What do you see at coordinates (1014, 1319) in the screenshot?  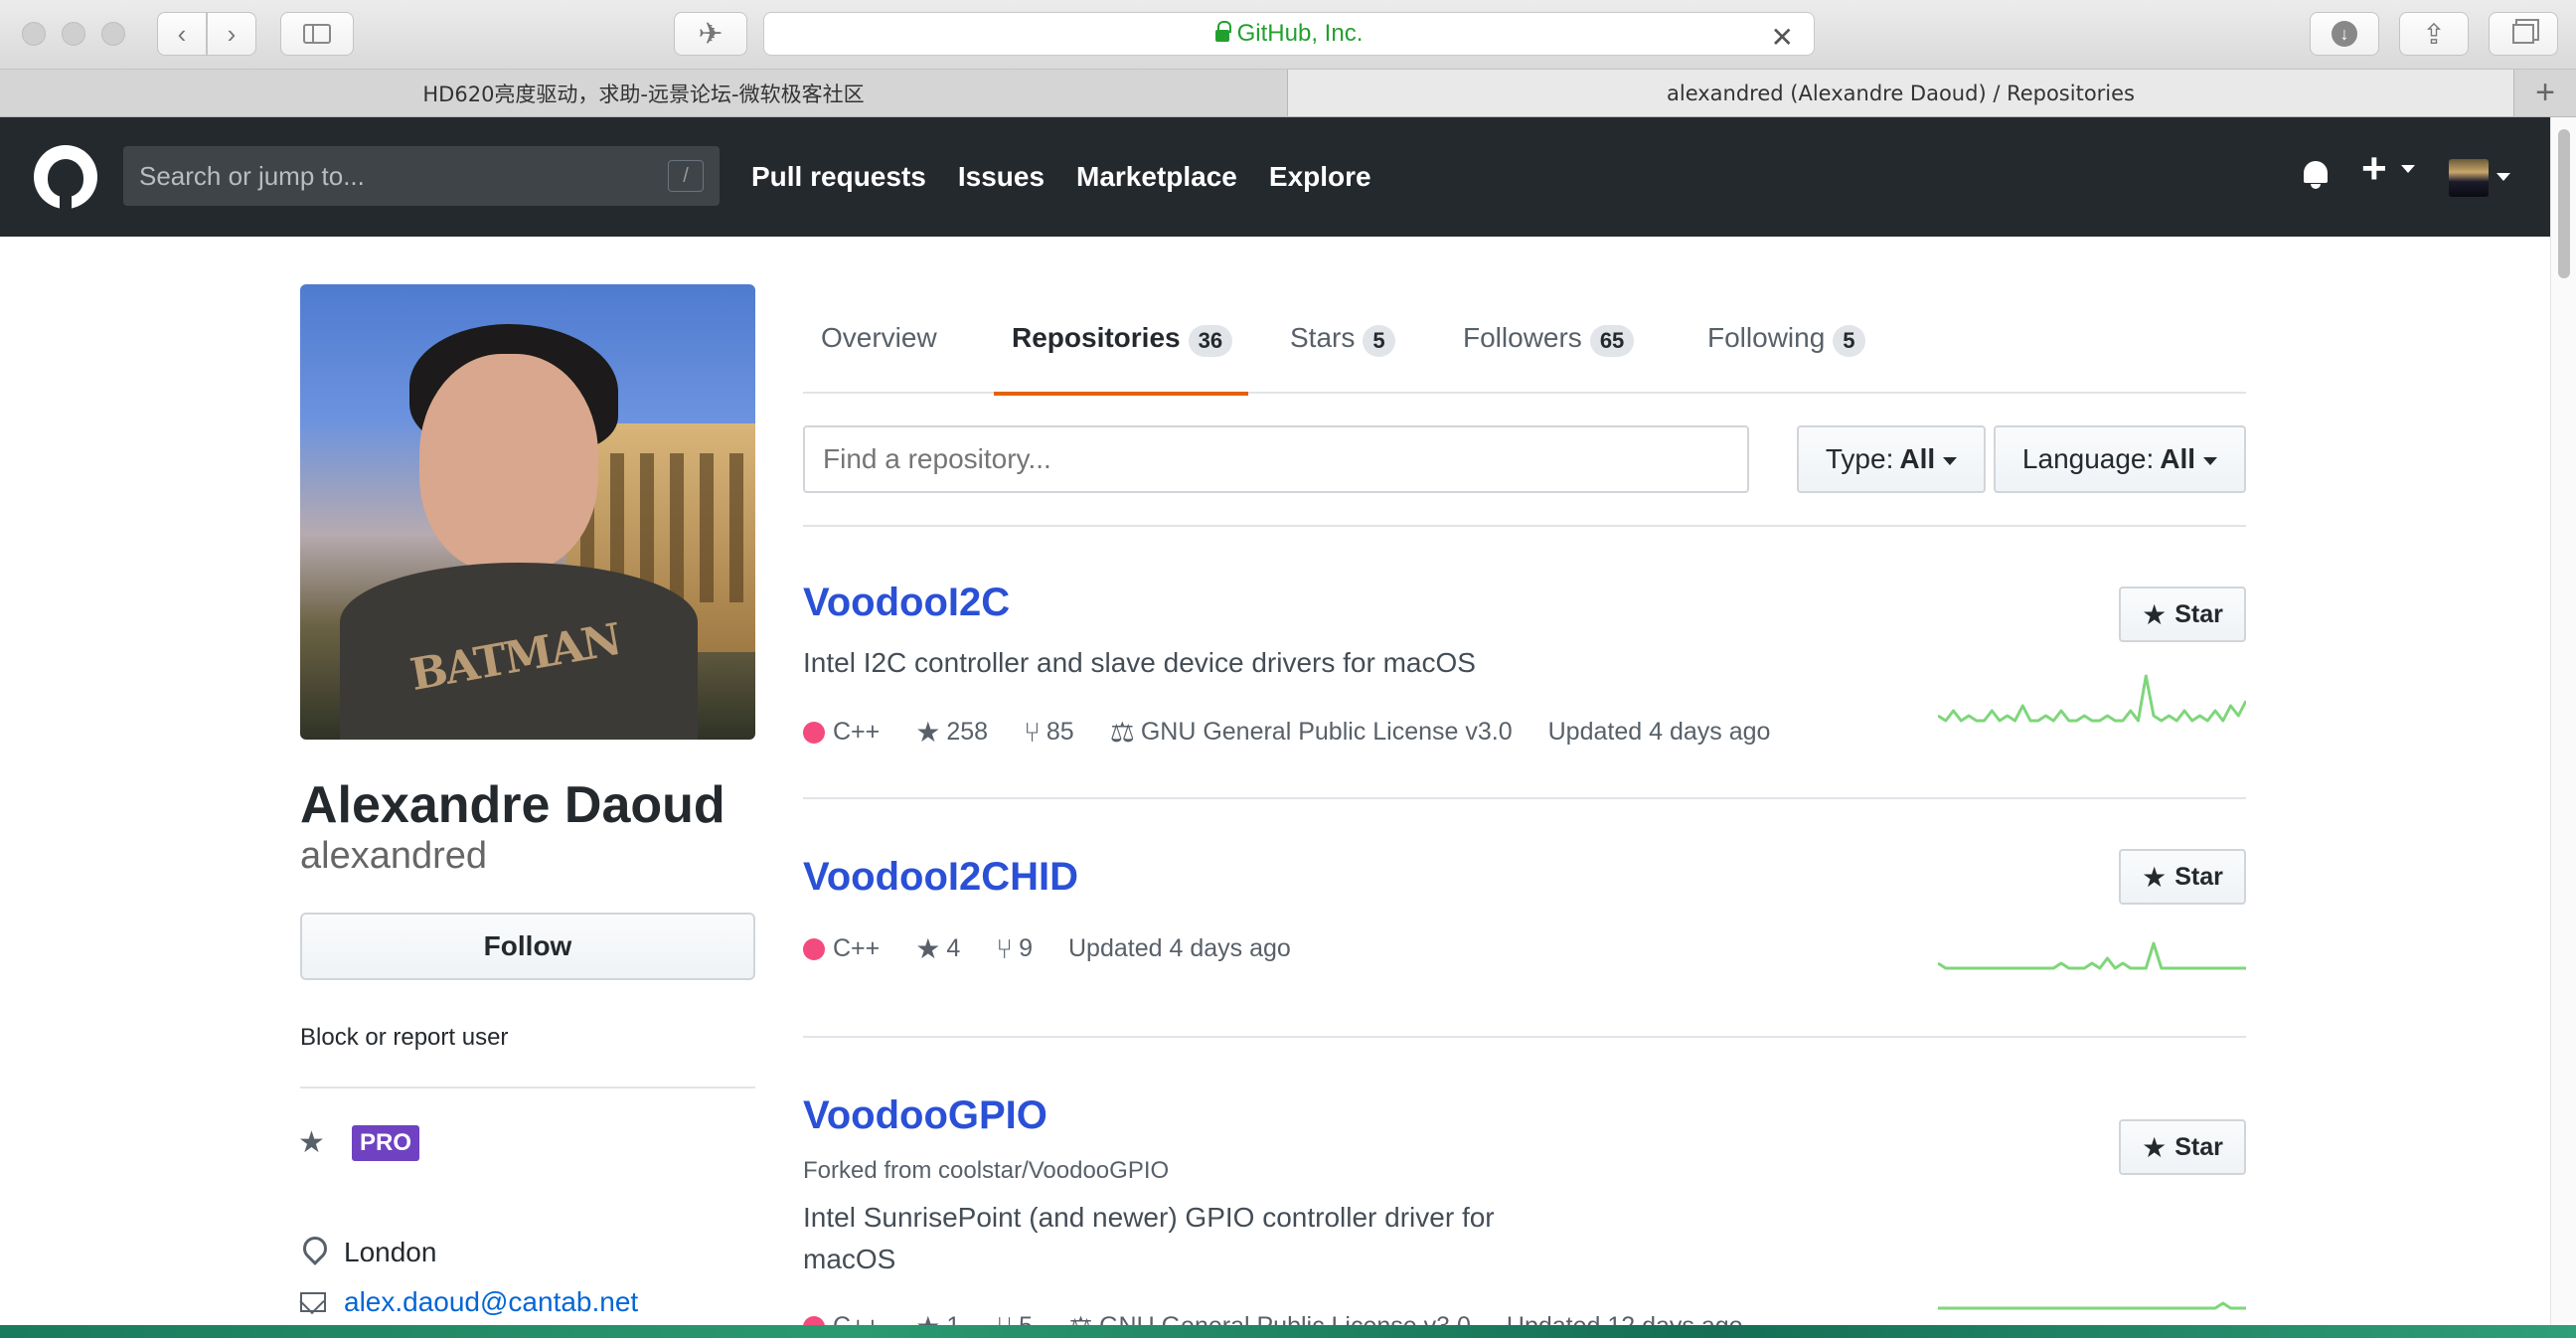 I see `repo-forks-link: ⑂5` at bounding box center [1014, 1319].